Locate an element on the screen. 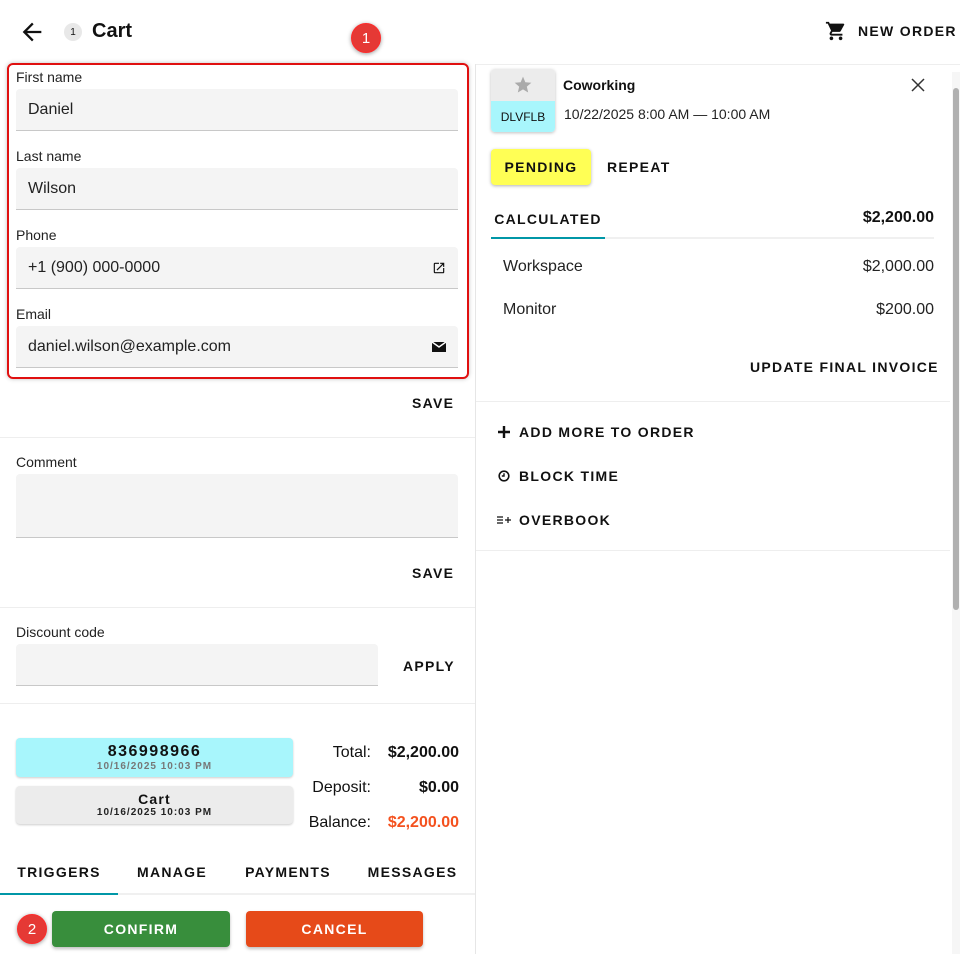 This screenshot has height=954, width=960. discount-label: Discount code is located at coordinates (60, 632).